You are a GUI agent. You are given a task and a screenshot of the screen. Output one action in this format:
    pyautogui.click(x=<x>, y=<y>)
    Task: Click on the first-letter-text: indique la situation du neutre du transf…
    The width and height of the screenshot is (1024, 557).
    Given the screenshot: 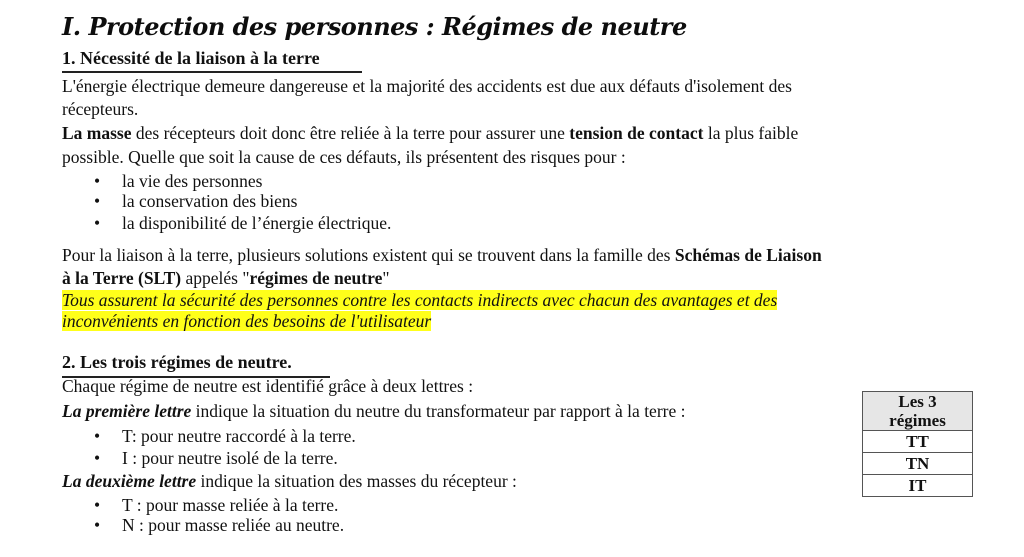 What is the action you would take?
    pyautogui.click(x=438, y=411)
    